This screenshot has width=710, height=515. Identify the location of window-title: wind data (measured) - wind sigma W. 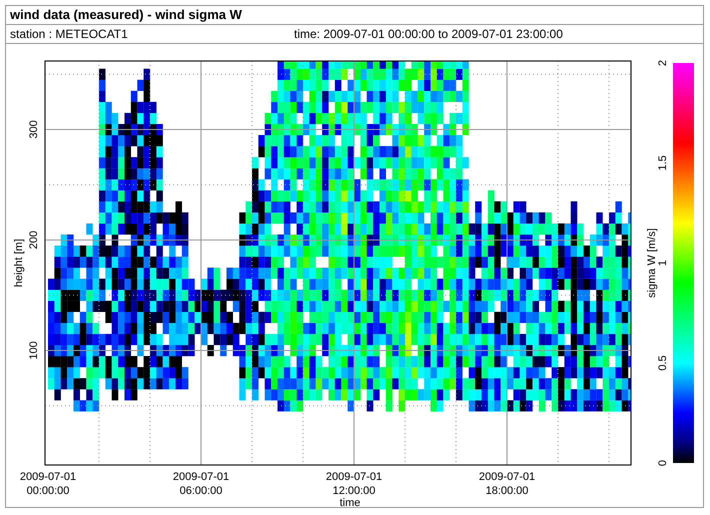
(354, 15).